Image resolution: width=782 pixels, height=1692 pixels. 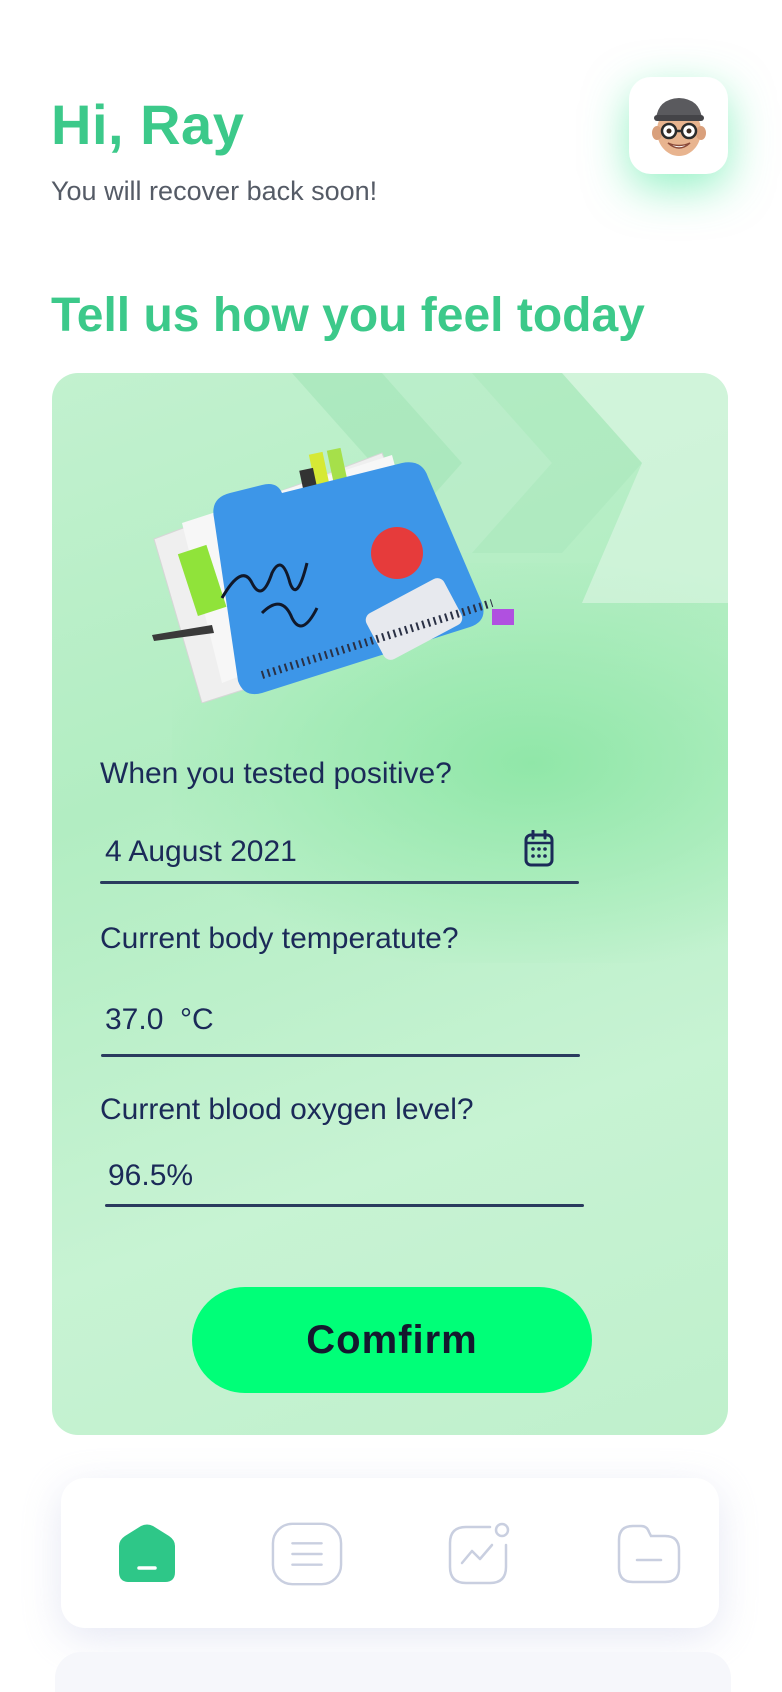 What do you see at coordinates (348, 315) in the screenshot?
I see `section-title: Tell us how you feel today` at bounding box center [348, 315].